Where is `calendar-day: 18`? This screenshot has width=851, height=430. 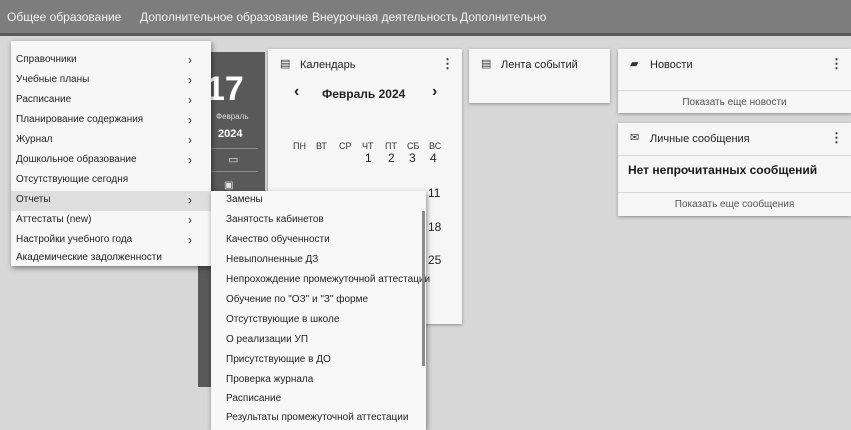 calendar-day: 18 is located at coordinates (434, 227).